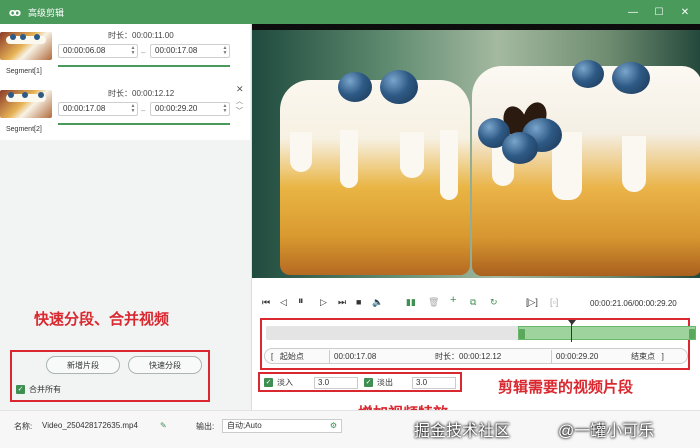 The width and height of the screenshot is (700, 448). I want to click on annotation-quick-split: 快速分段、合并视频, so click(102, 319).